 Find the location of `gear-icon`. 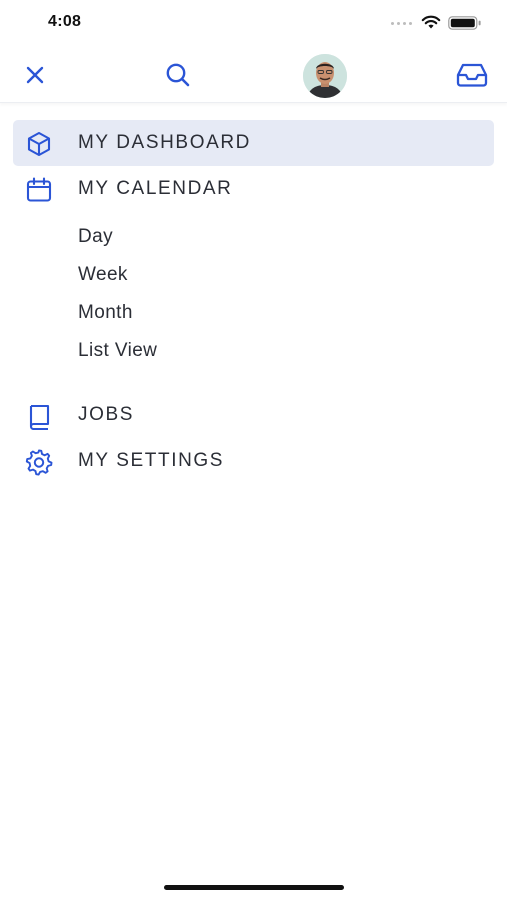

gear-icon is located at coordinates (39, 462).